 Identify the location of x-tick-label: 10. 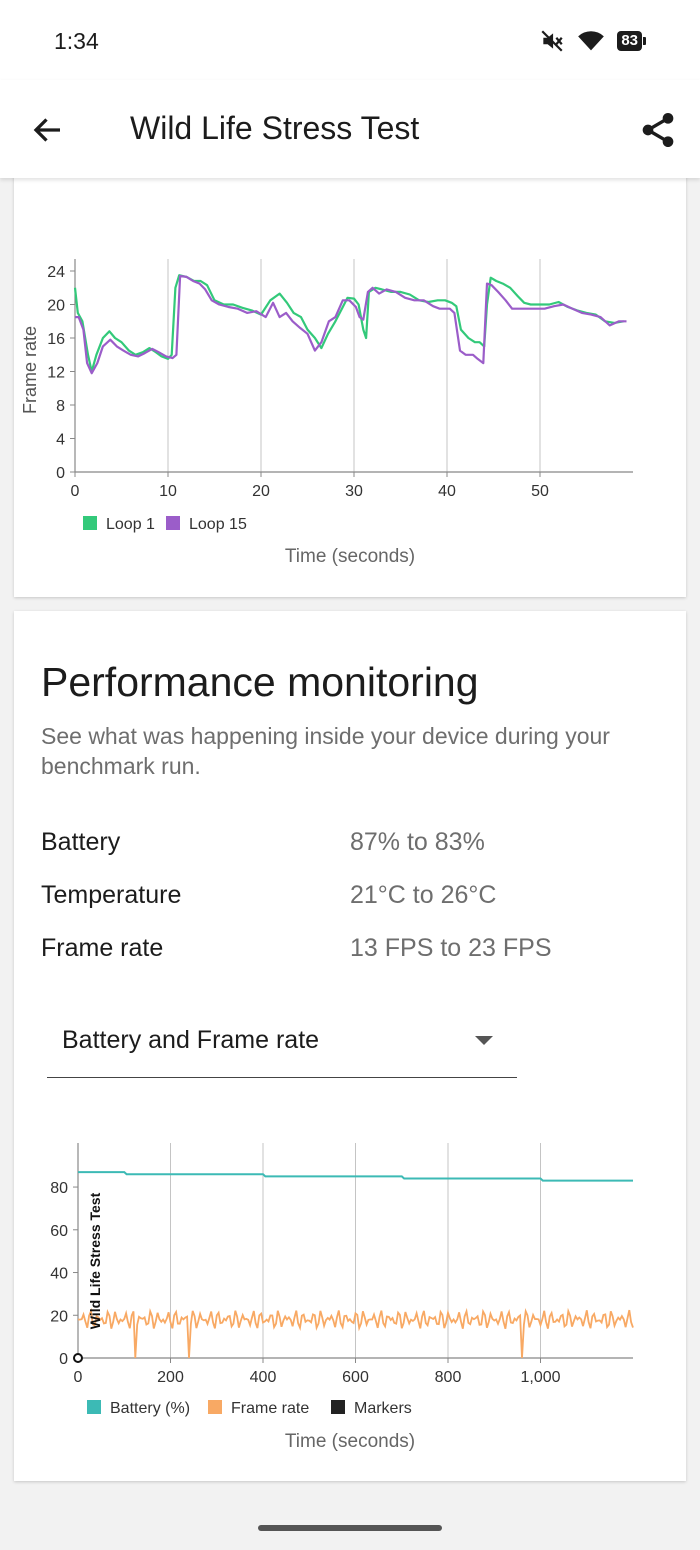
(168, 491).